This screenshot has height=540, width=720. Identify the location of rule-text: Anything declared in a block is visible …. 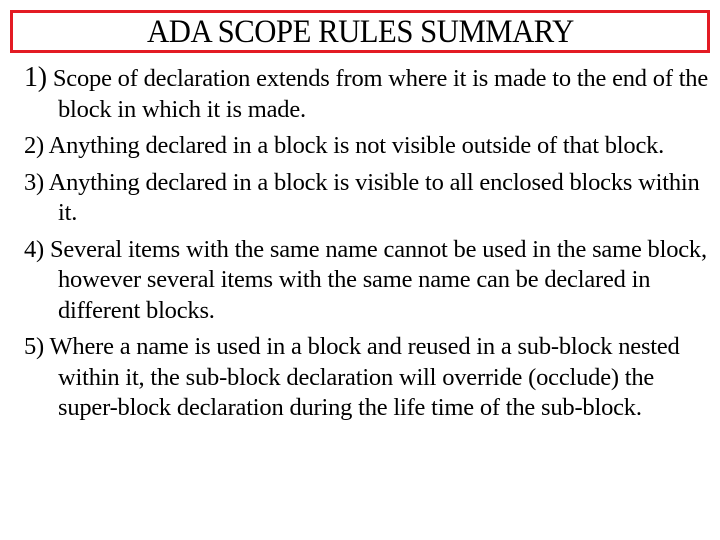
(374, 197).